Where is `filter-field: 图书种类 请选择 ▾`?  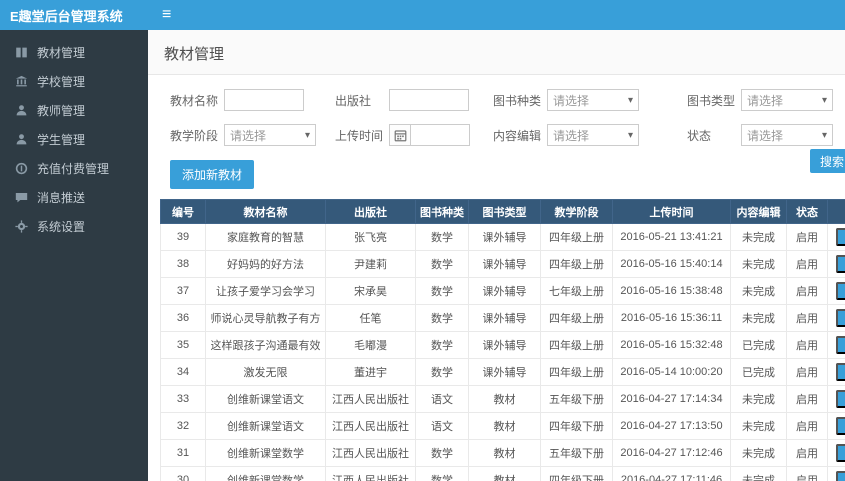
filter-field: 图书种类 请选择 ▾ is located at coordinates (585, 100).